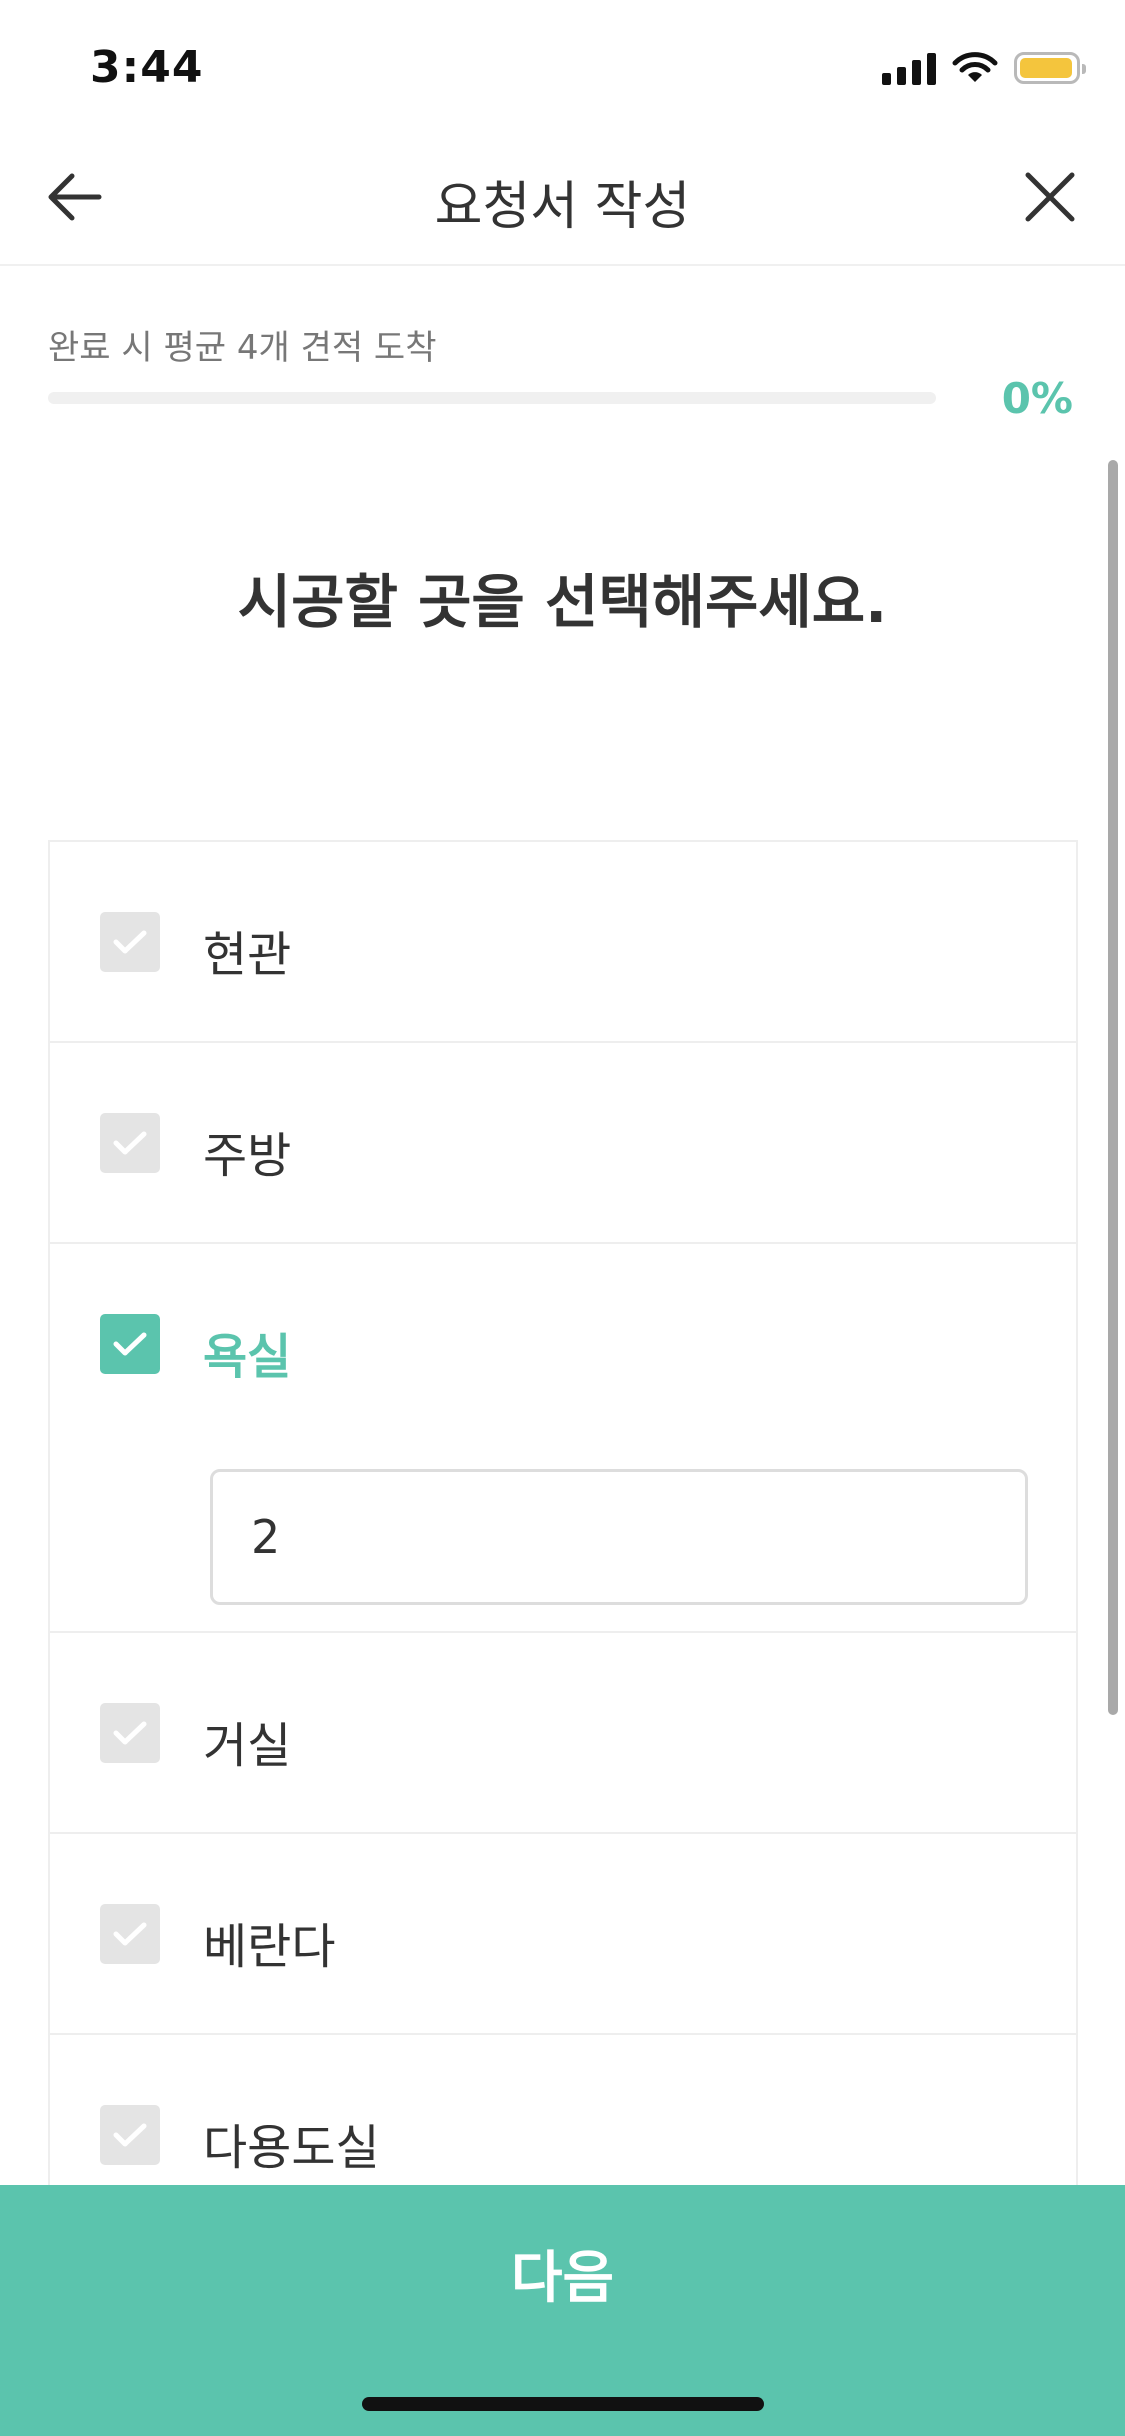 This screenshot has width=1125, height=2436. Describe the element at coordinates (563, 1733) in the screenshot. I see `option-row-living-room: 거실` at that location.